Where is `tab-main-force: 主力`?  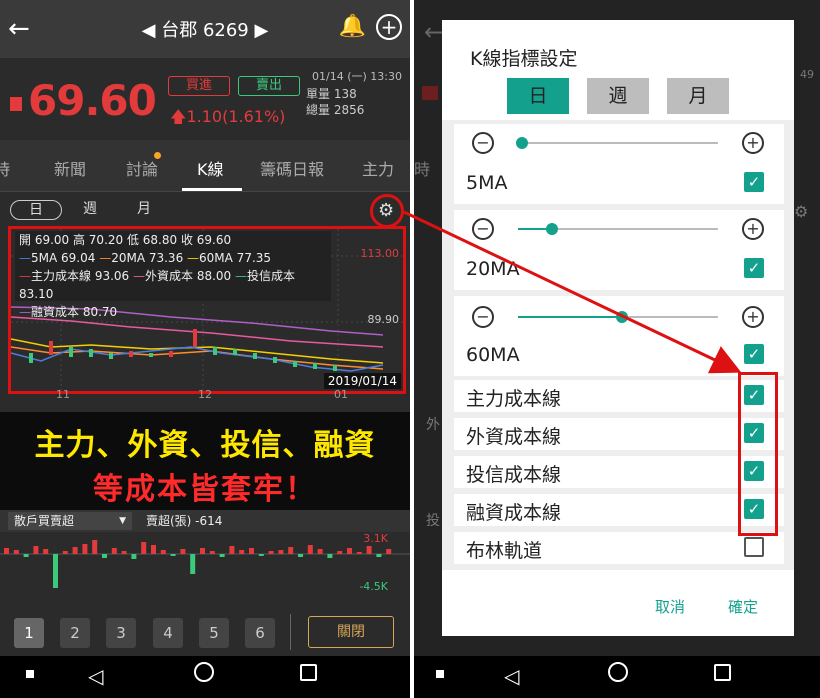
tab-main-force: 主力 is located at coordinates (378, 168).